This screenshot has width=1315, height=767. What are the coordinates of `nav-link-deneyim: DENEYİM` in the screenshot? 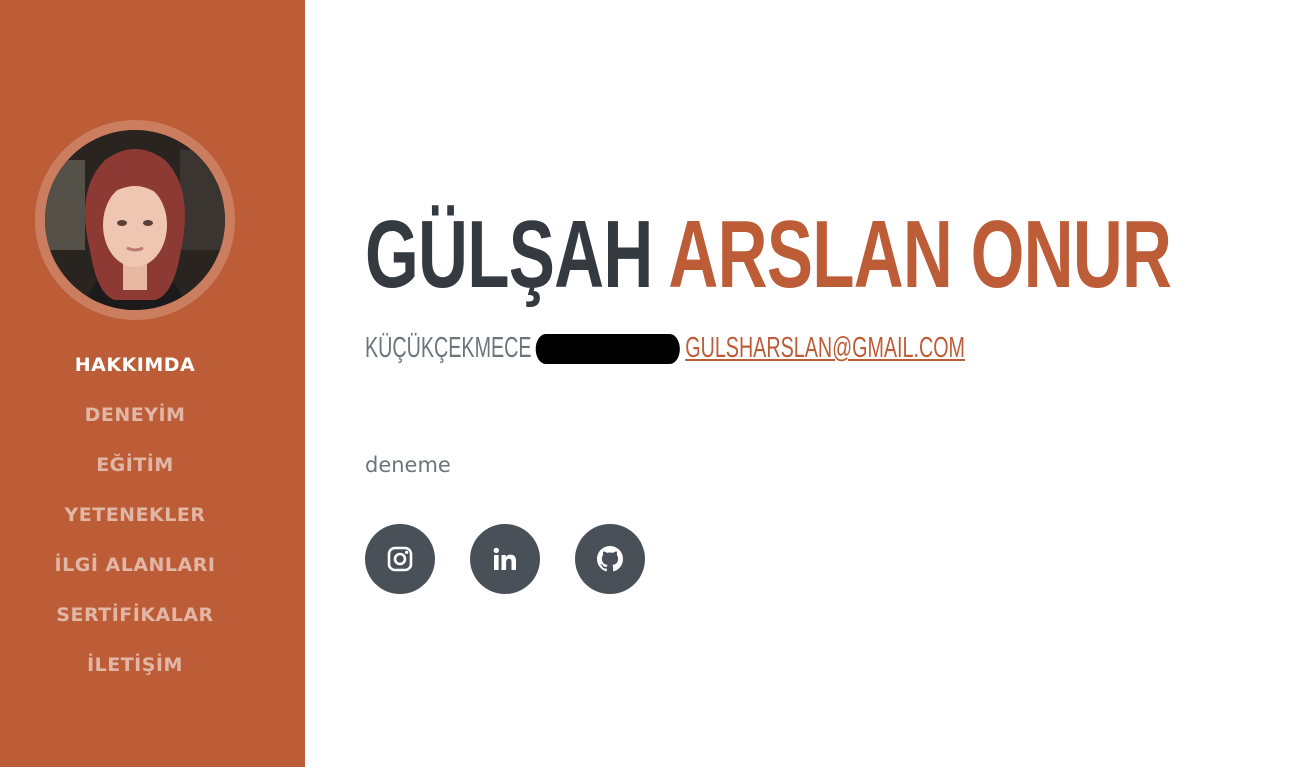 It's located at (135, 415).